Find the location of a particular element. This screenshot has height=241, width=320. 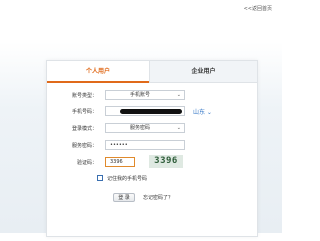

account-type-select: 手机账号 ⌄ is located at coordinates (145, 95).